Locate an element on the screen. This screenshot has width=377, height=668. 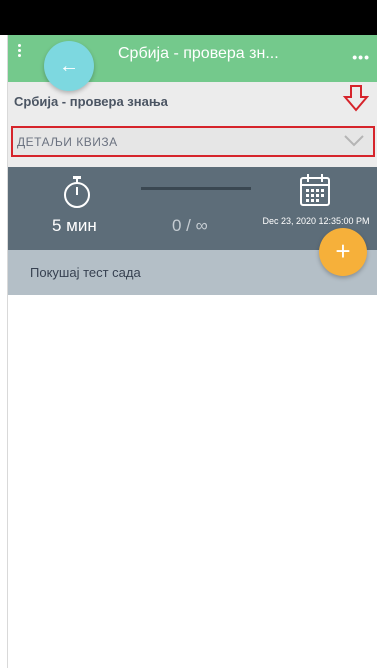
arrow-left-icon: ← is located at coordinates (69, 66).